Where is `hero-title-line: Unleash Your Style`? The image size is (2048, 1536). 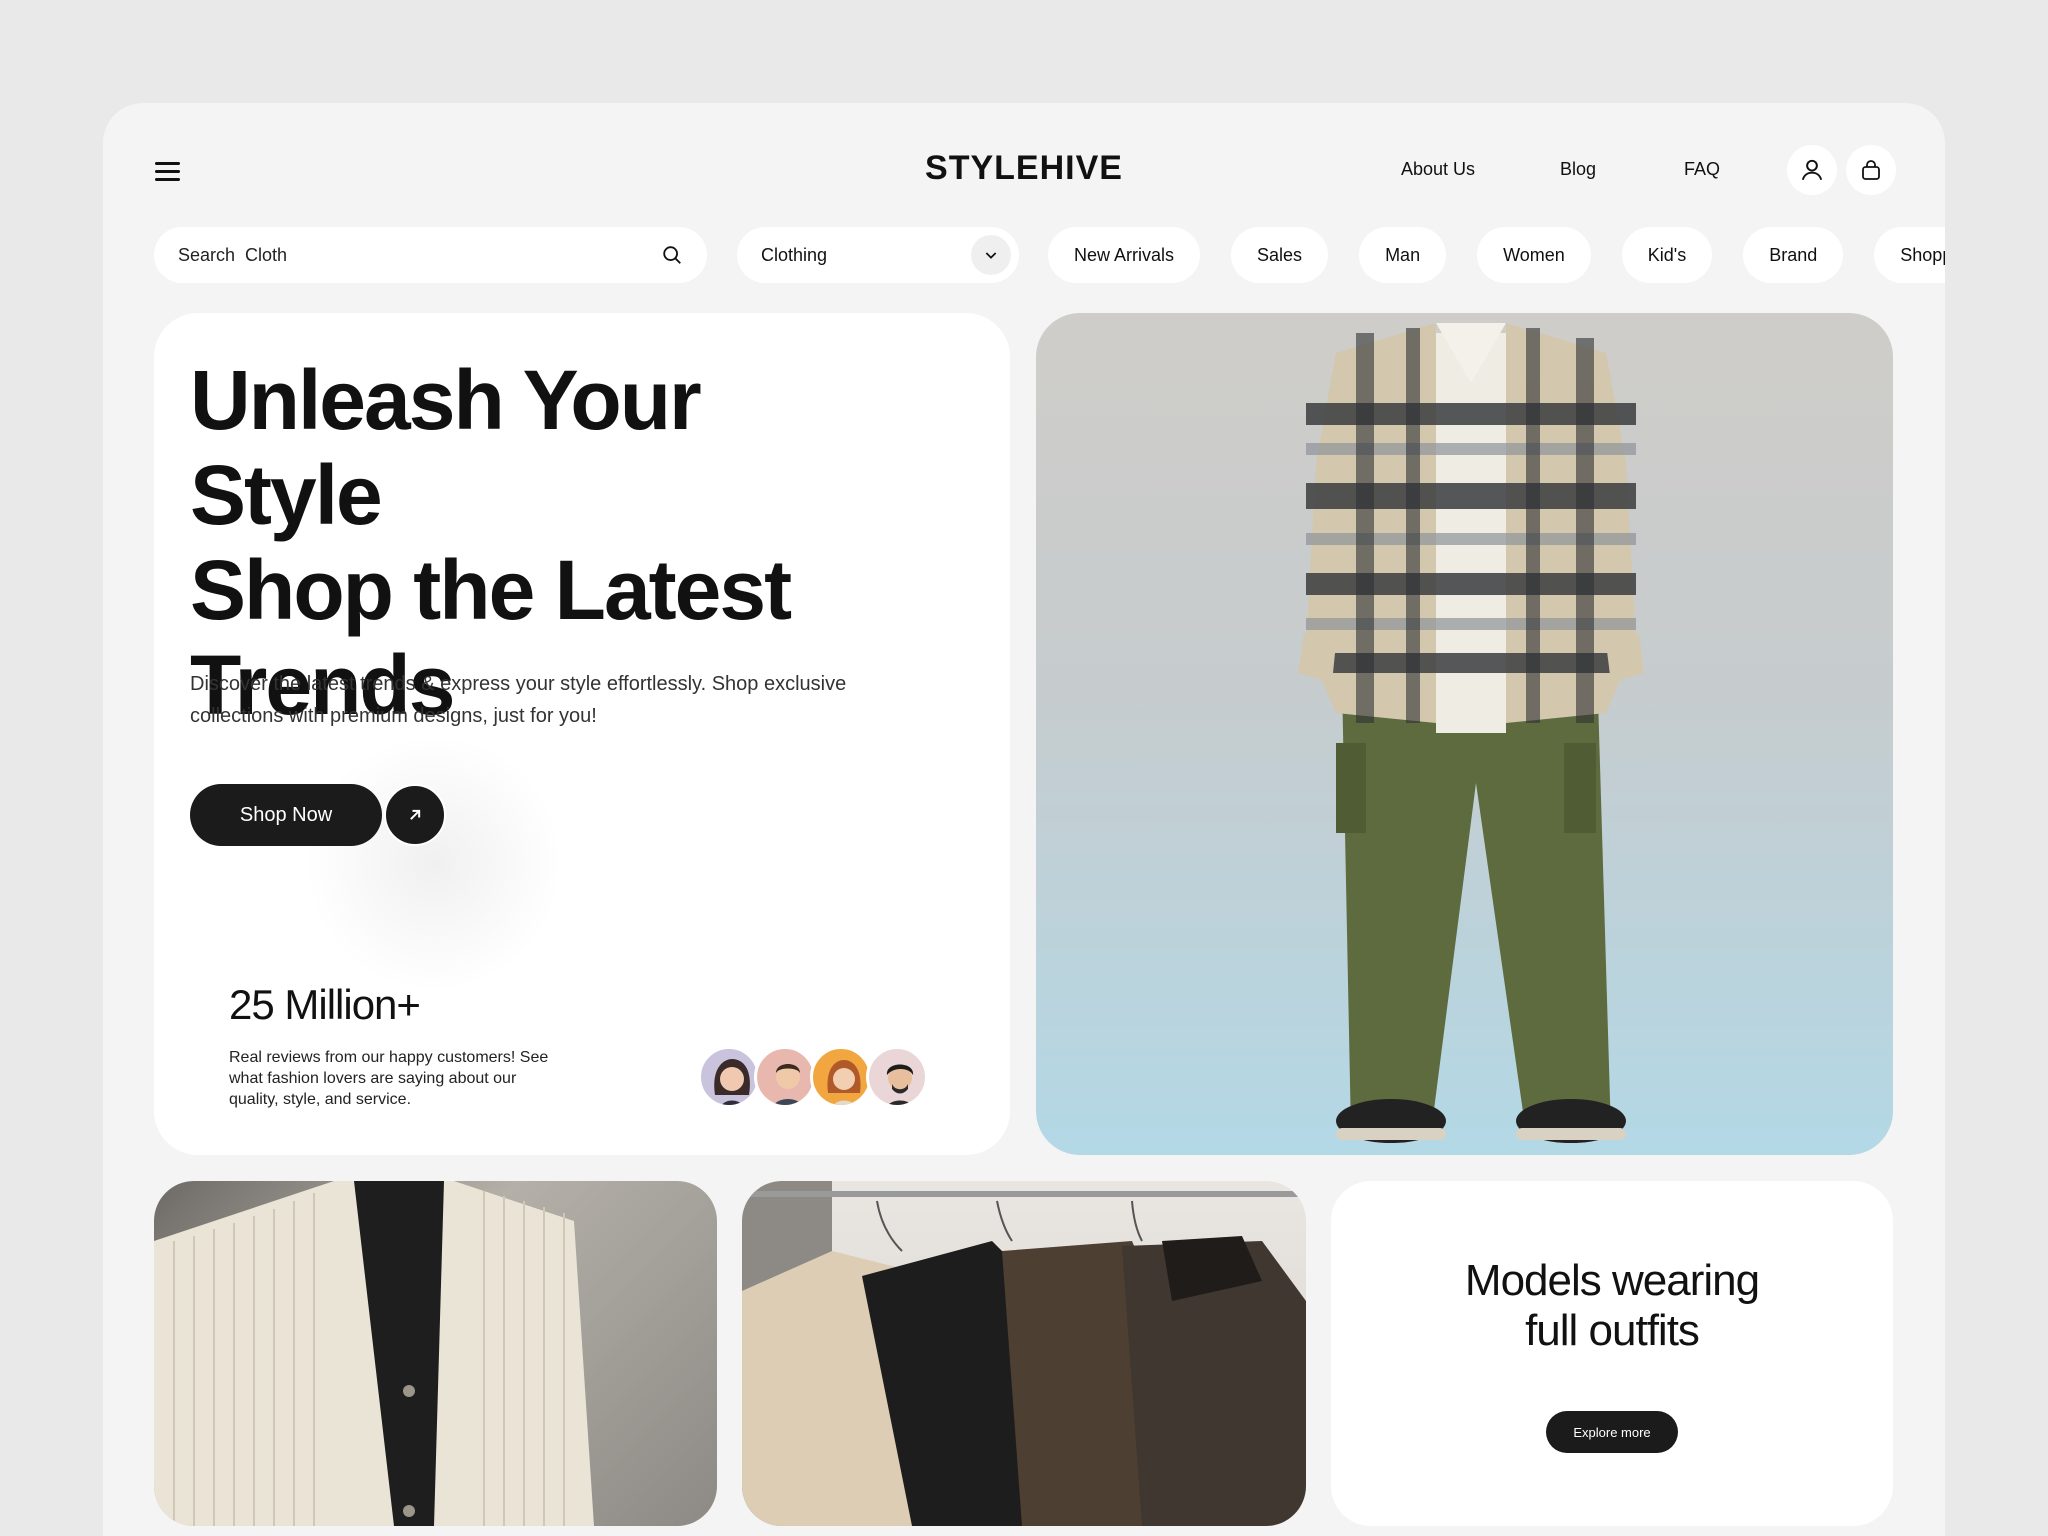 hero-title-line: Unleash Your Style is located at coordinates (446, 447).